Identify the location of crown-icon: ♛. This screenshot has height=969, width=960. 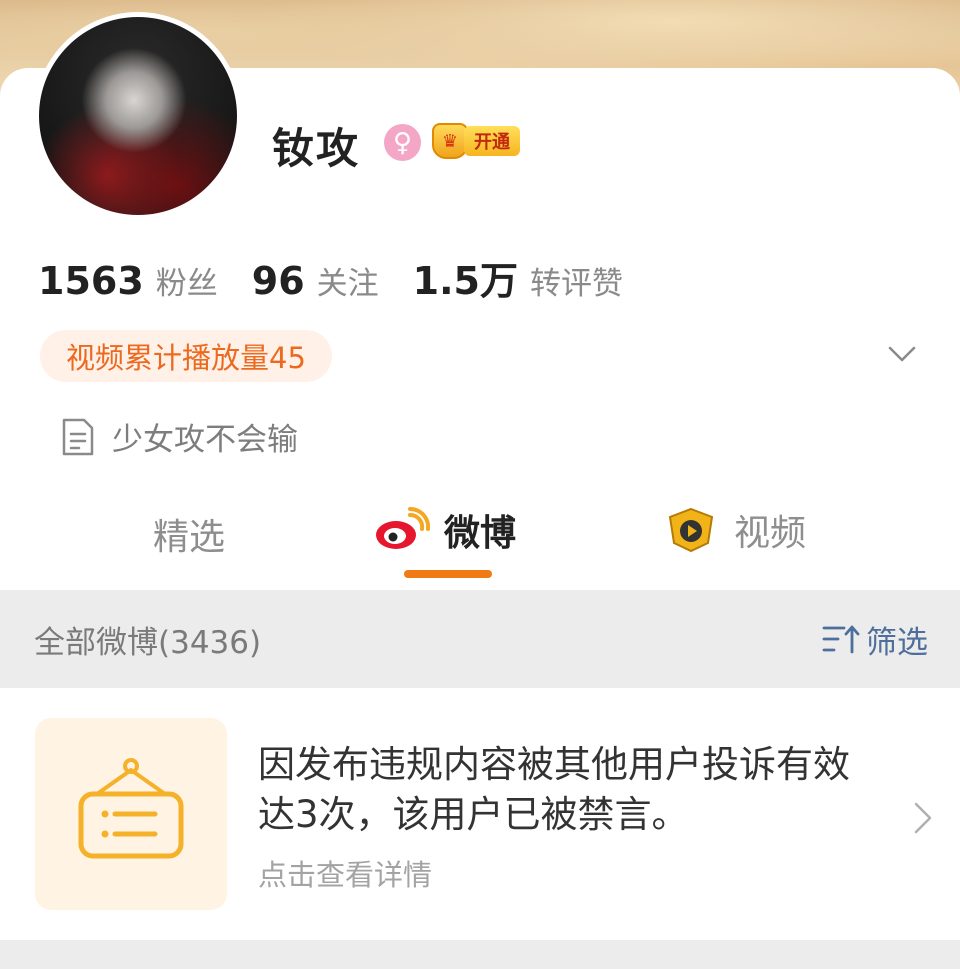
(450, 141).